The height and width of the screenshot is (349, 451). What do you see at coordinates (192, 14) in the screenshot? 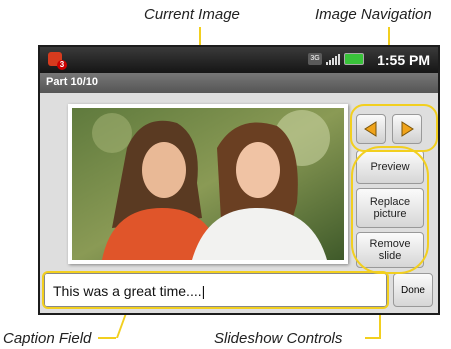
I see `callout-current-image: Current Image` at bounding box center [192, 14].